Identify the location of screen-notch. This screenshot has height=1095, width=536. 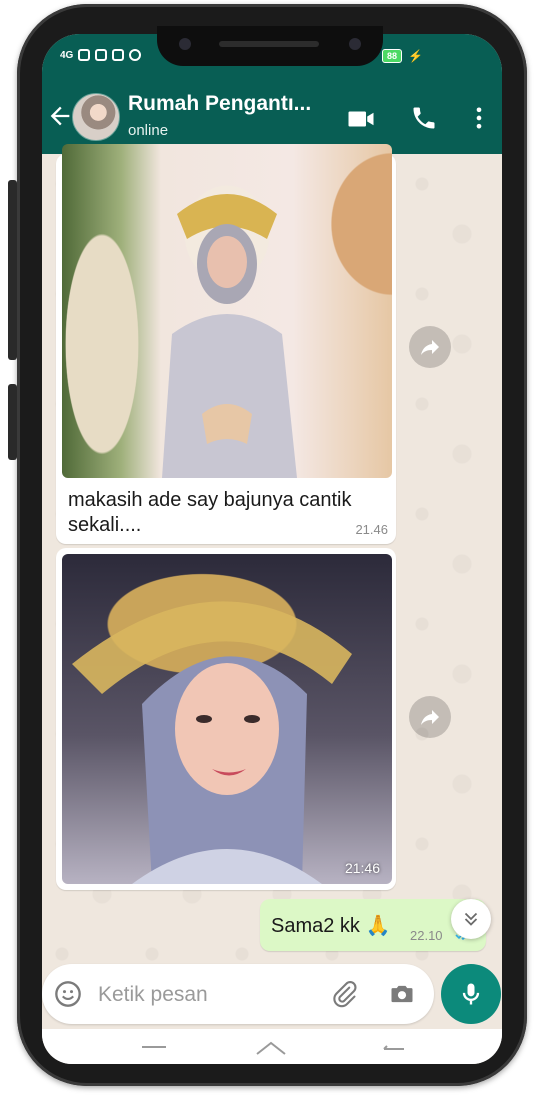
(270, 46).